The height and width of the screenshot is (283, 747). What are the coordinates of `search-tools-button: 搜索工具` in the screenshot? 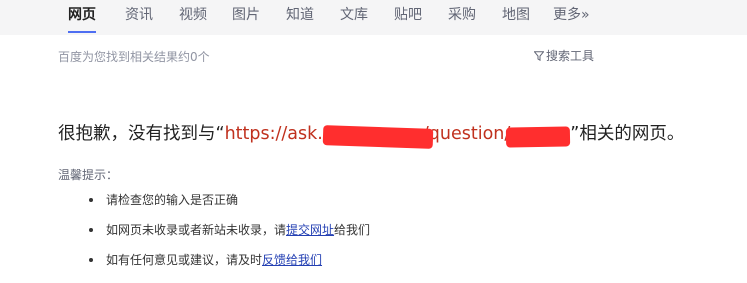 It's located at (564, 55).